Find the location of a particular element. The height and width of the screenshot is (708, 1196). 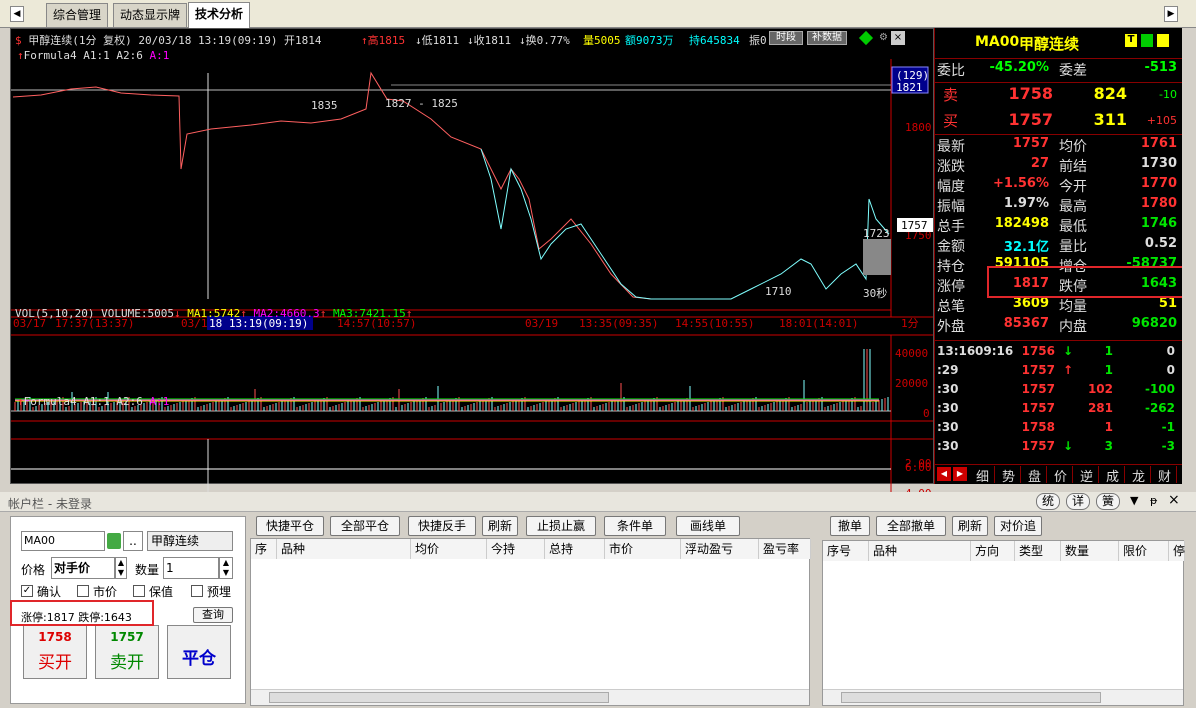

tick-direction: ↓ is located at coordinates (1068, 446).